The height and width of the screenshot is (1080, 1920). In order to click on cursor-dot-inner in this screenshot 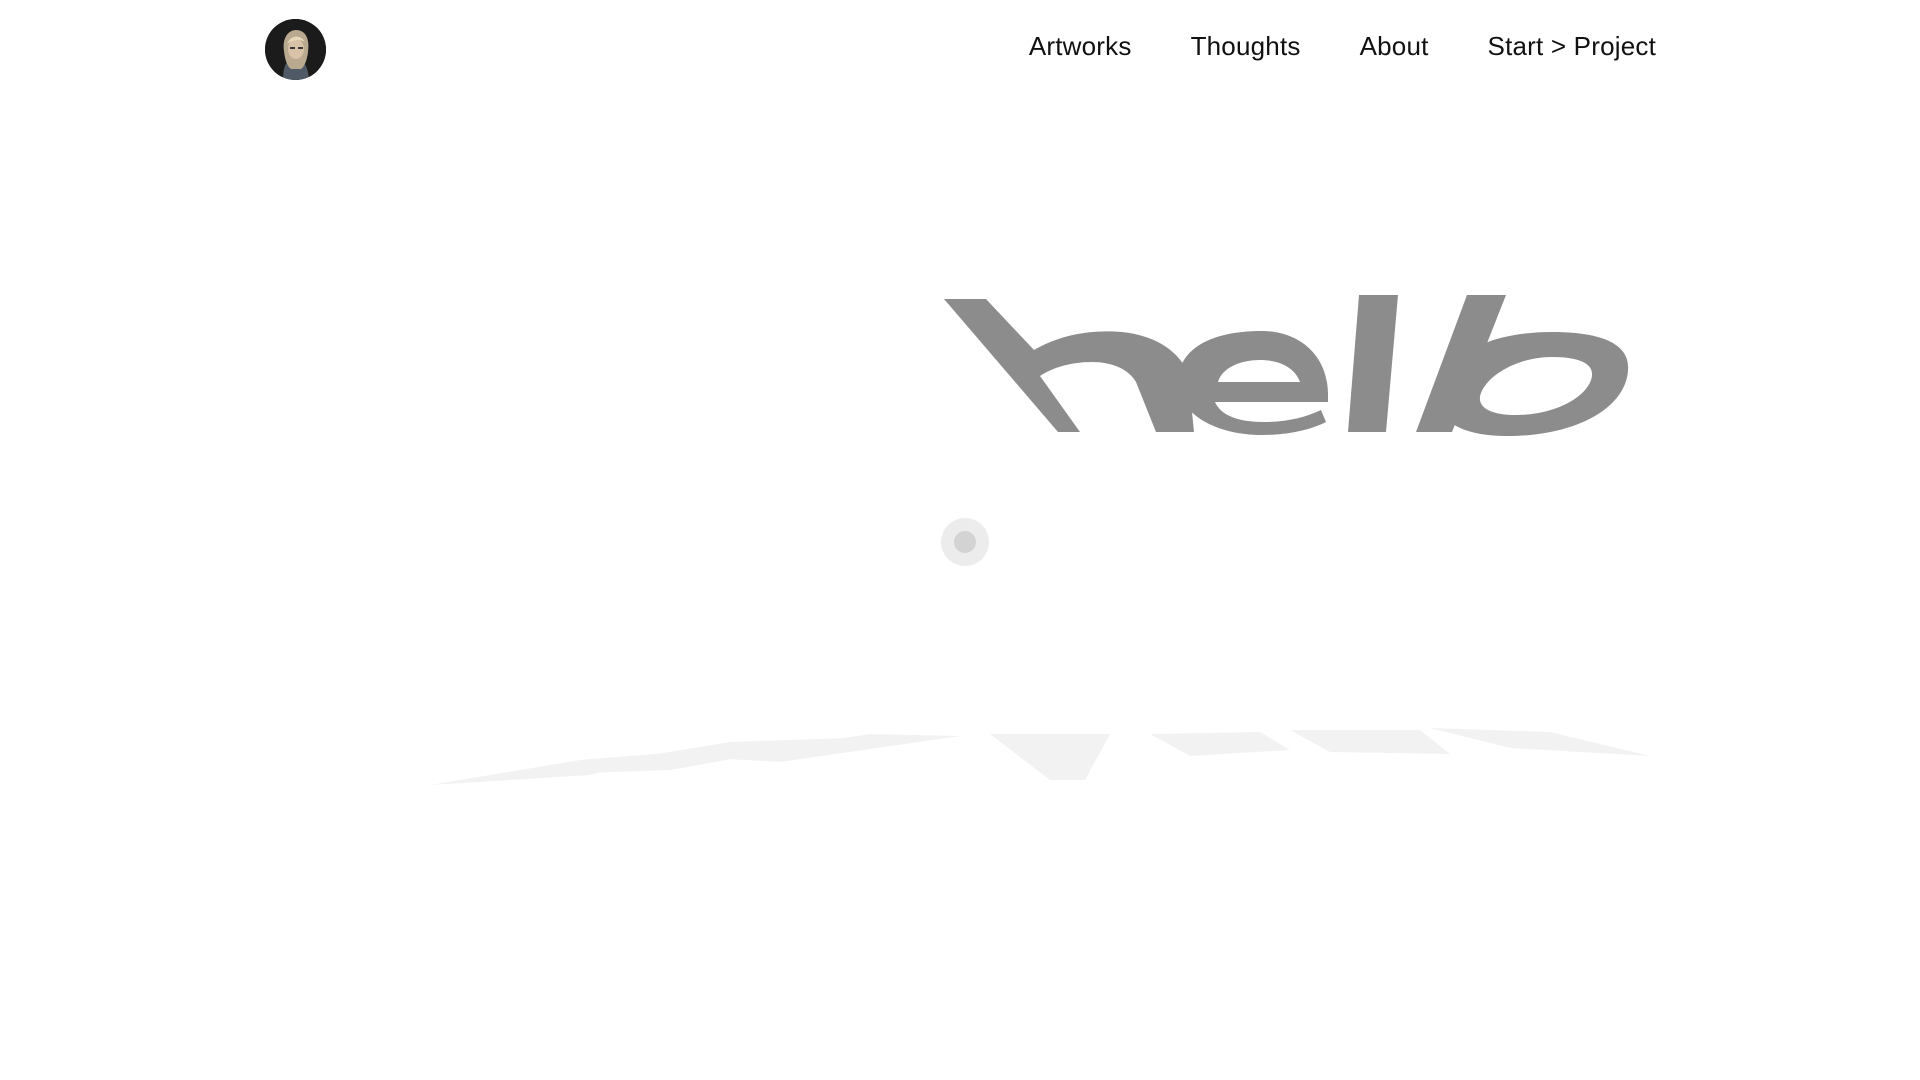, I will do `click(965, 542)`.